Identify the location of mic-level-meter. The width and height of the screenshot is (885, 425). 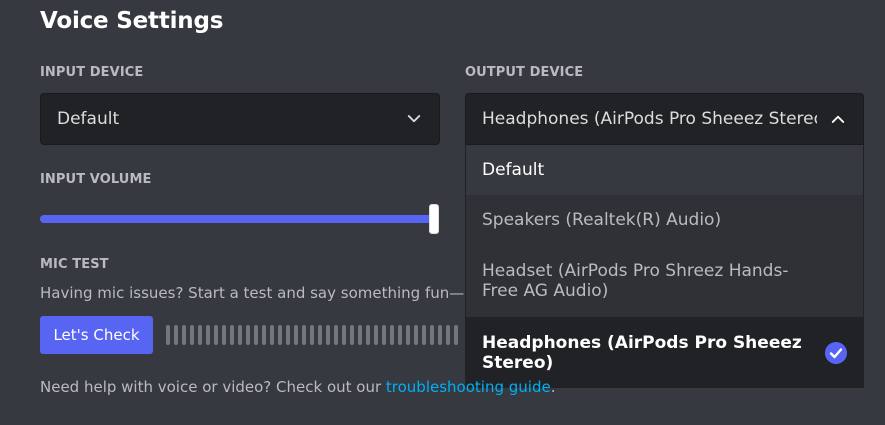
(316, 335).